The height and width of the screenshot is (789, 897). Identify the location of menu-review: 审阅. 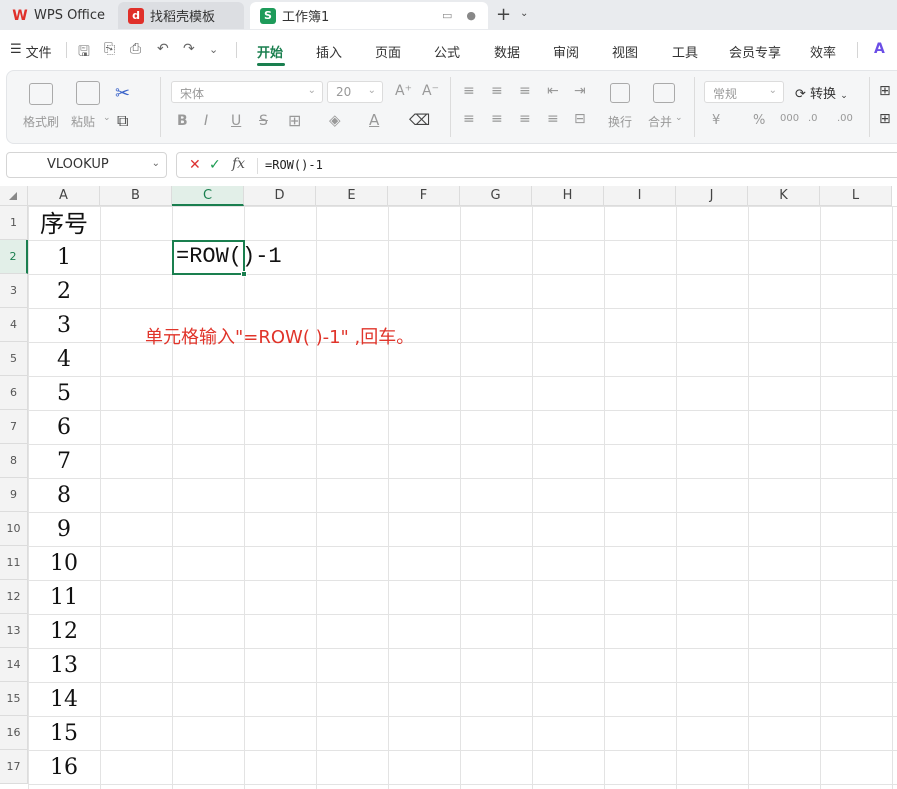
(566, 51).